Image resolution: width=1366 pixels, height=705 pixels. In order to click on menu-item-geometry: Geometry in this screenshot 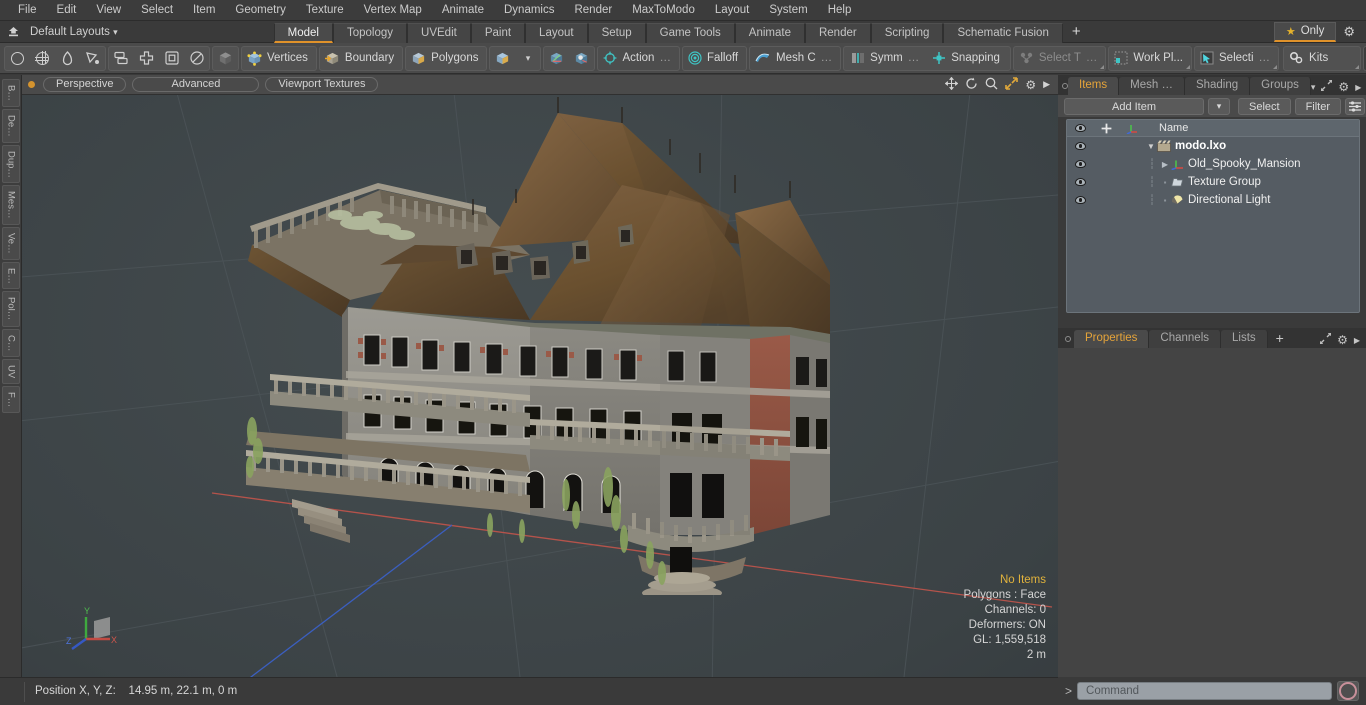, I will do `click(260, 10)`.